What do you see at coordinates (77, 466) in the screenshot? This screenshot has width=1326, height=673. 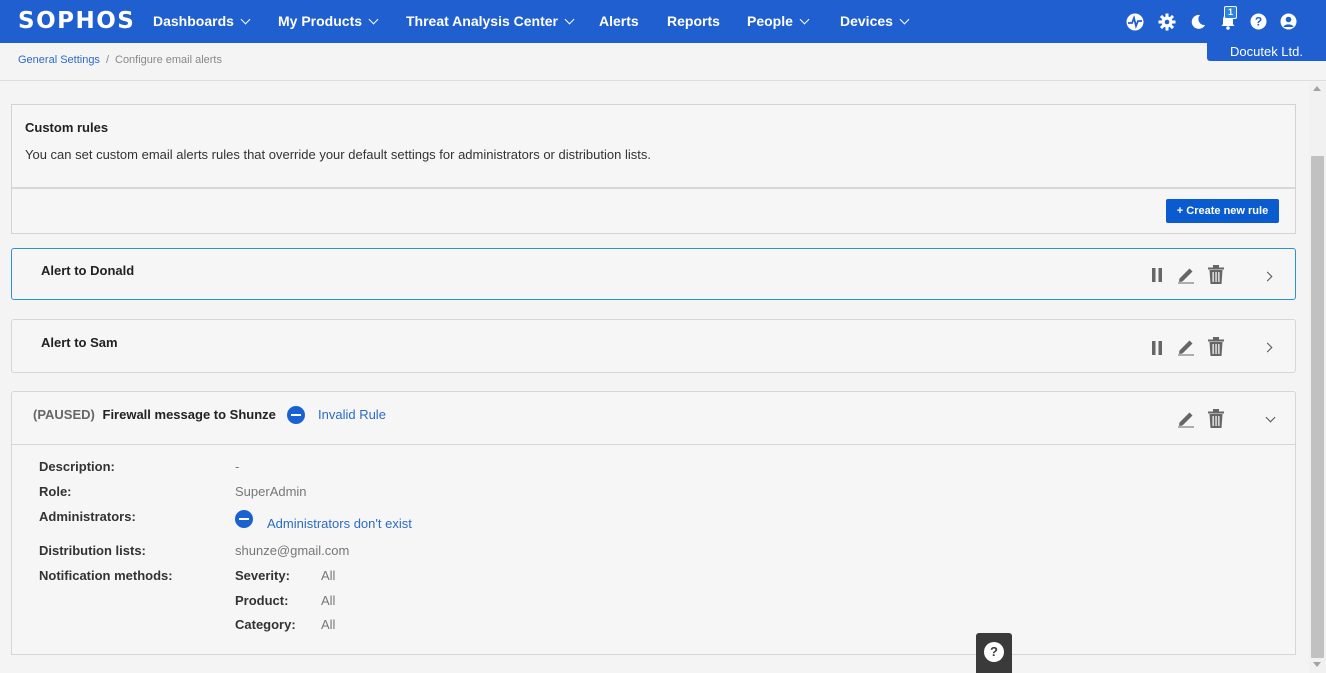 I see `description-label: Description:` at bounding box center [77, 466].